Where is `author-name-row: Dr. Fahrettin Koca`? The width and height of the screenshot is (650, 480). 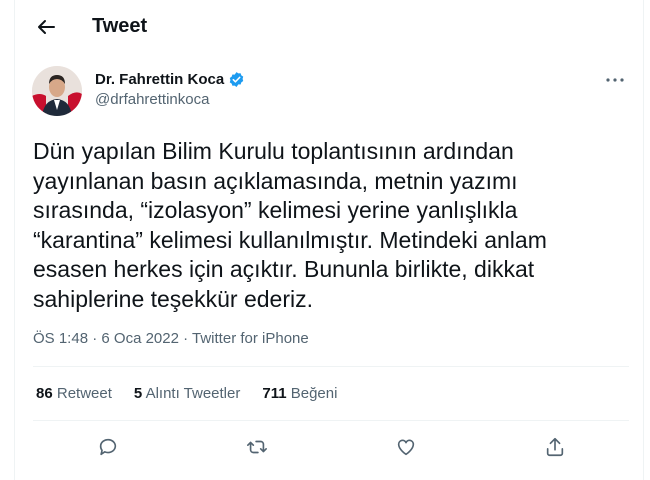
author-name-row: Dr. Fahrettin Koca is located at coordinates (170, 79).